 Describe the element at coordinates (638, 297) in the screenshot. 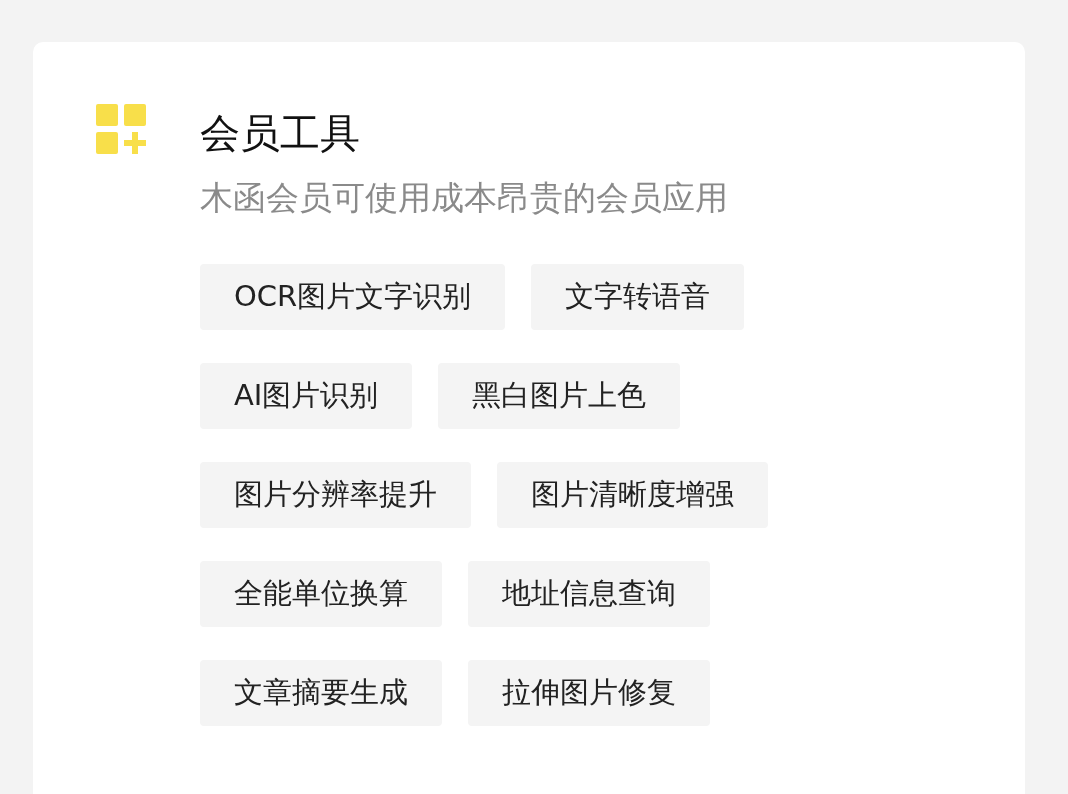

I see `tool-button: 文字转语音` at that location.